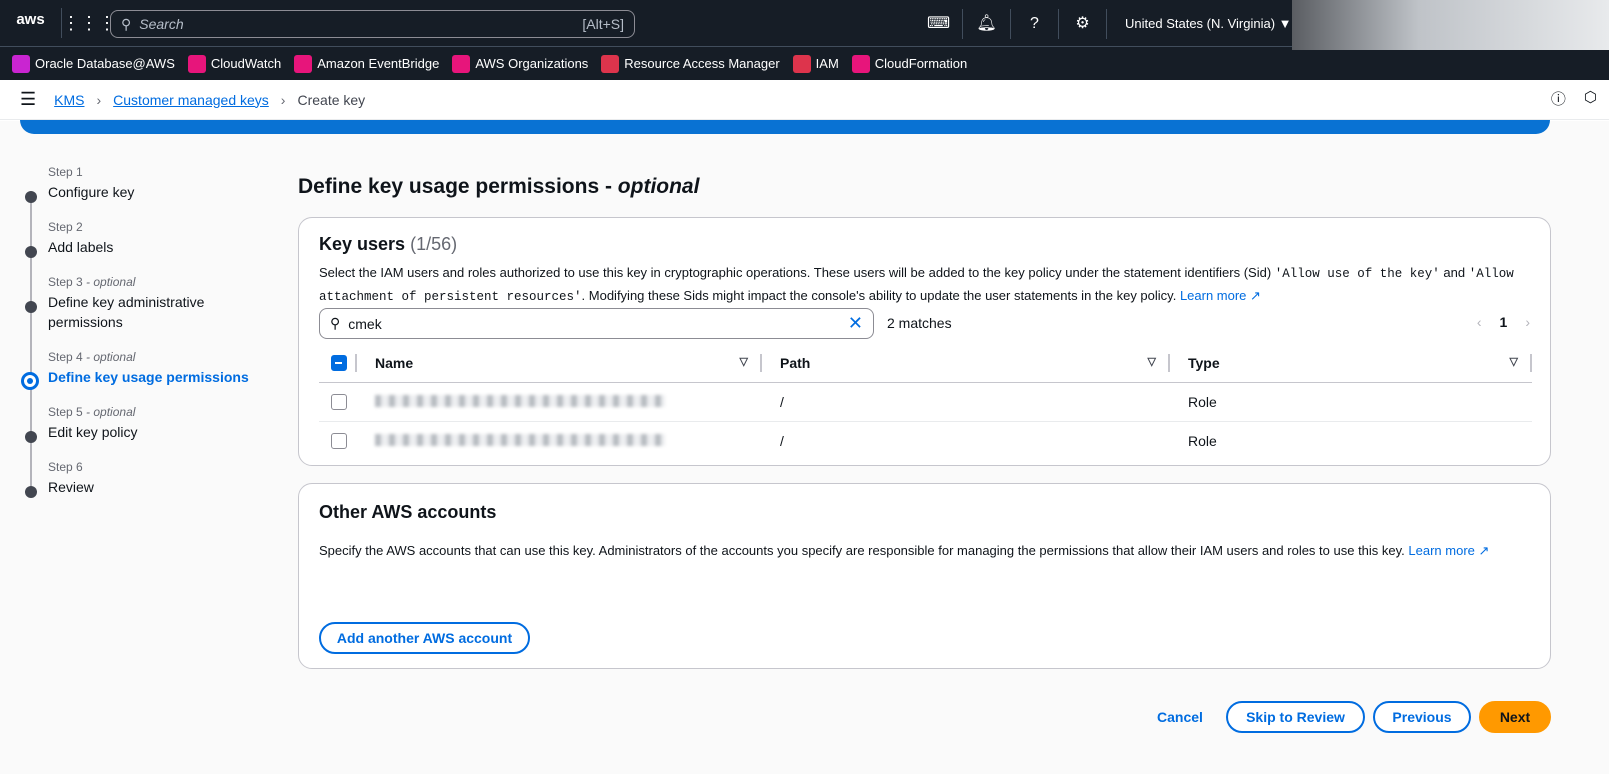  What do you see at coordinates (1422, 717) in the screenshot?
I see `previous-button: Previous` at bounding box center [1422, 717].